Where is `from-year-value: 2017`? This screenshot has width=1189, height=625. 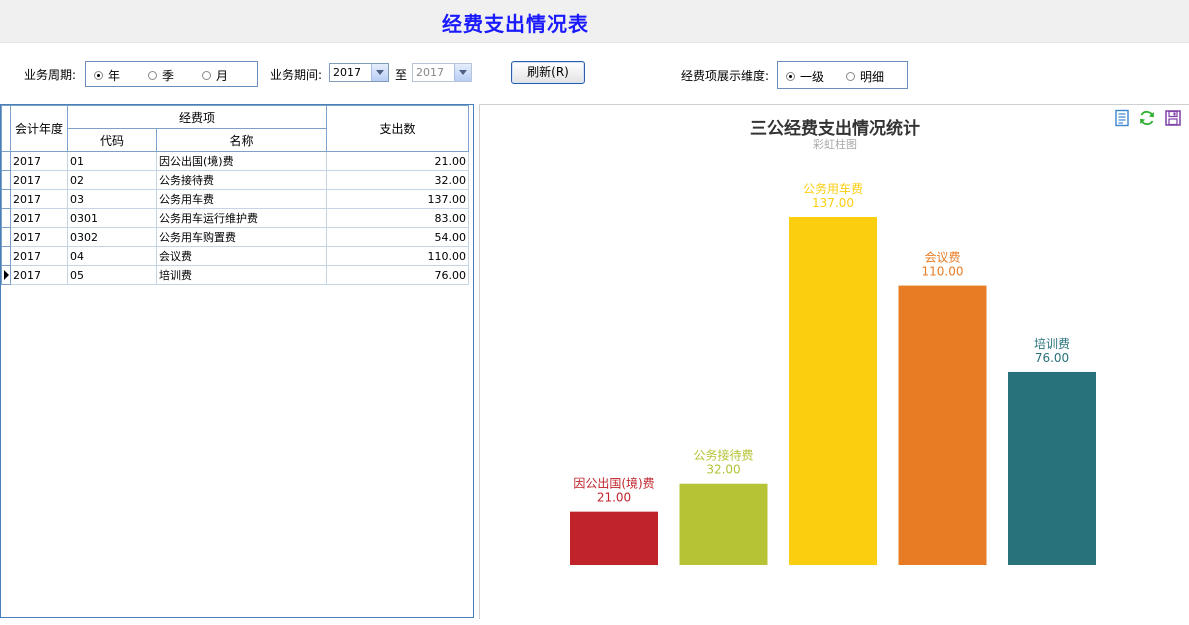 from-year-value: 2017 is located at coordinates (347, 72).